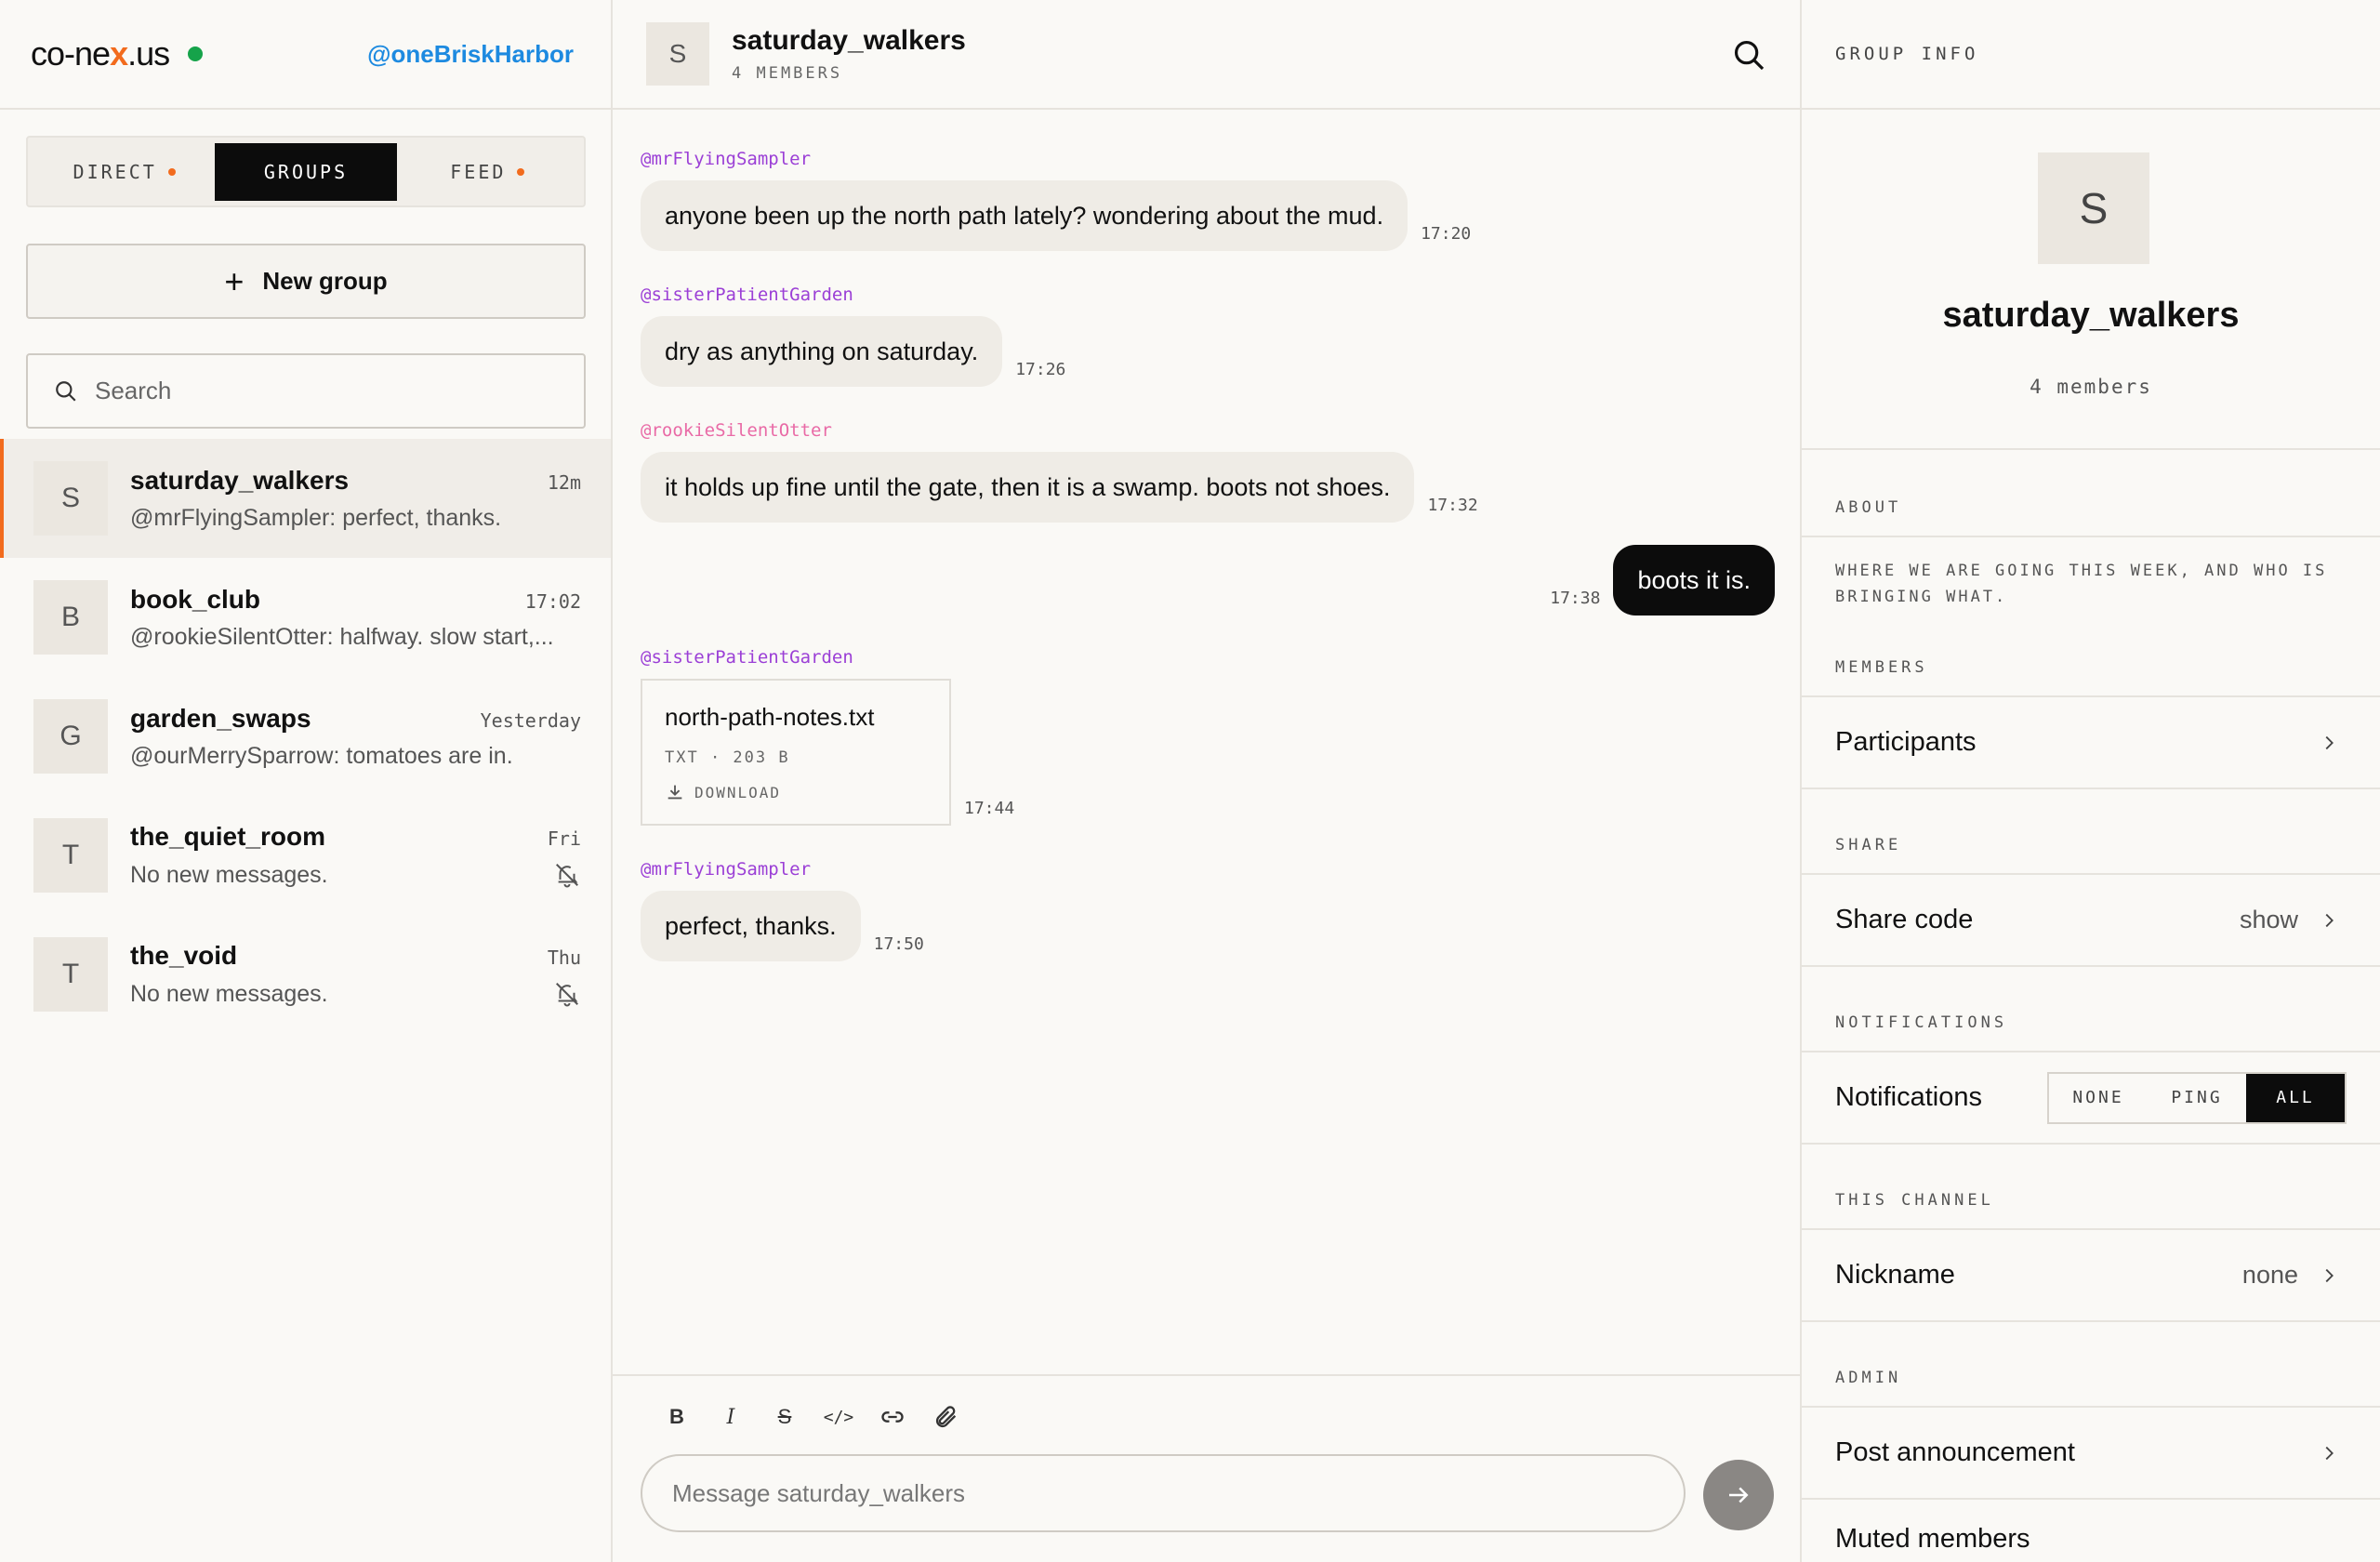 The height and width of the screenshot is (1562, 2380). Describe the element at coordinates (785, 1417) in the screenshot. I see `strikethrough-button: S` at that location.